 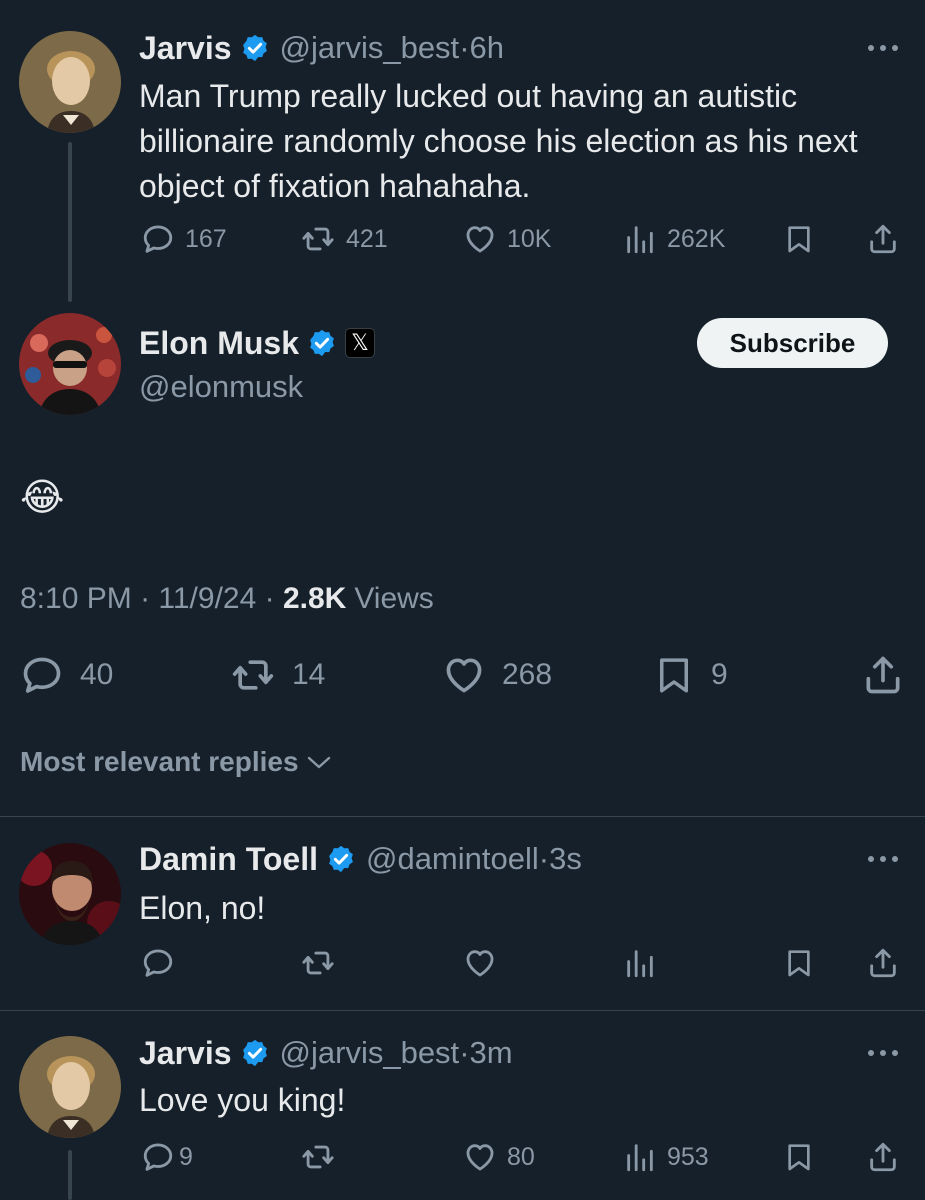 I want to click on like-button: 80, so click(x=499, y=1157).